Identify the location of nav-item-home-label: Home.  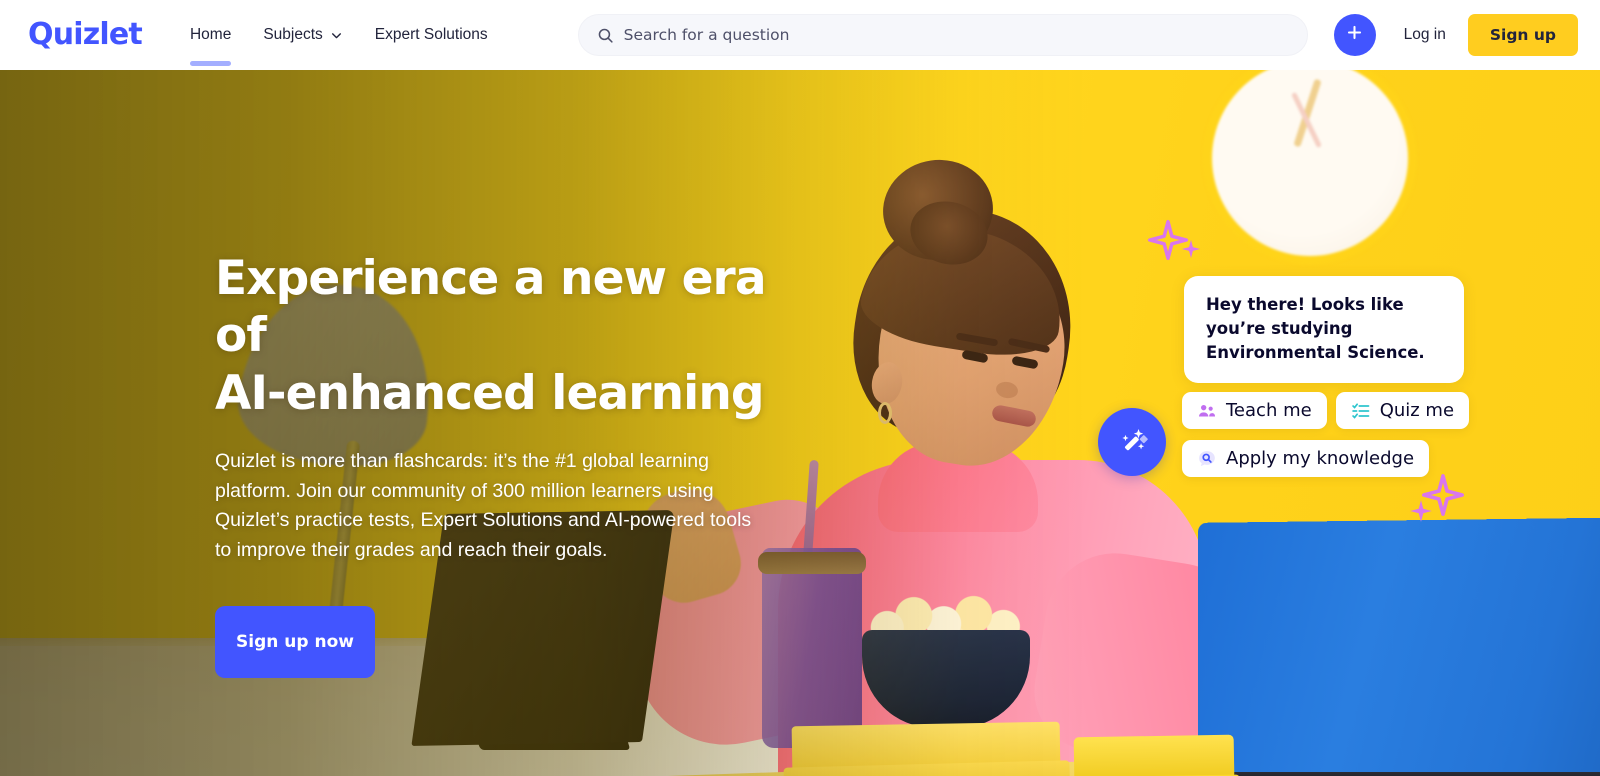
(210, 34).